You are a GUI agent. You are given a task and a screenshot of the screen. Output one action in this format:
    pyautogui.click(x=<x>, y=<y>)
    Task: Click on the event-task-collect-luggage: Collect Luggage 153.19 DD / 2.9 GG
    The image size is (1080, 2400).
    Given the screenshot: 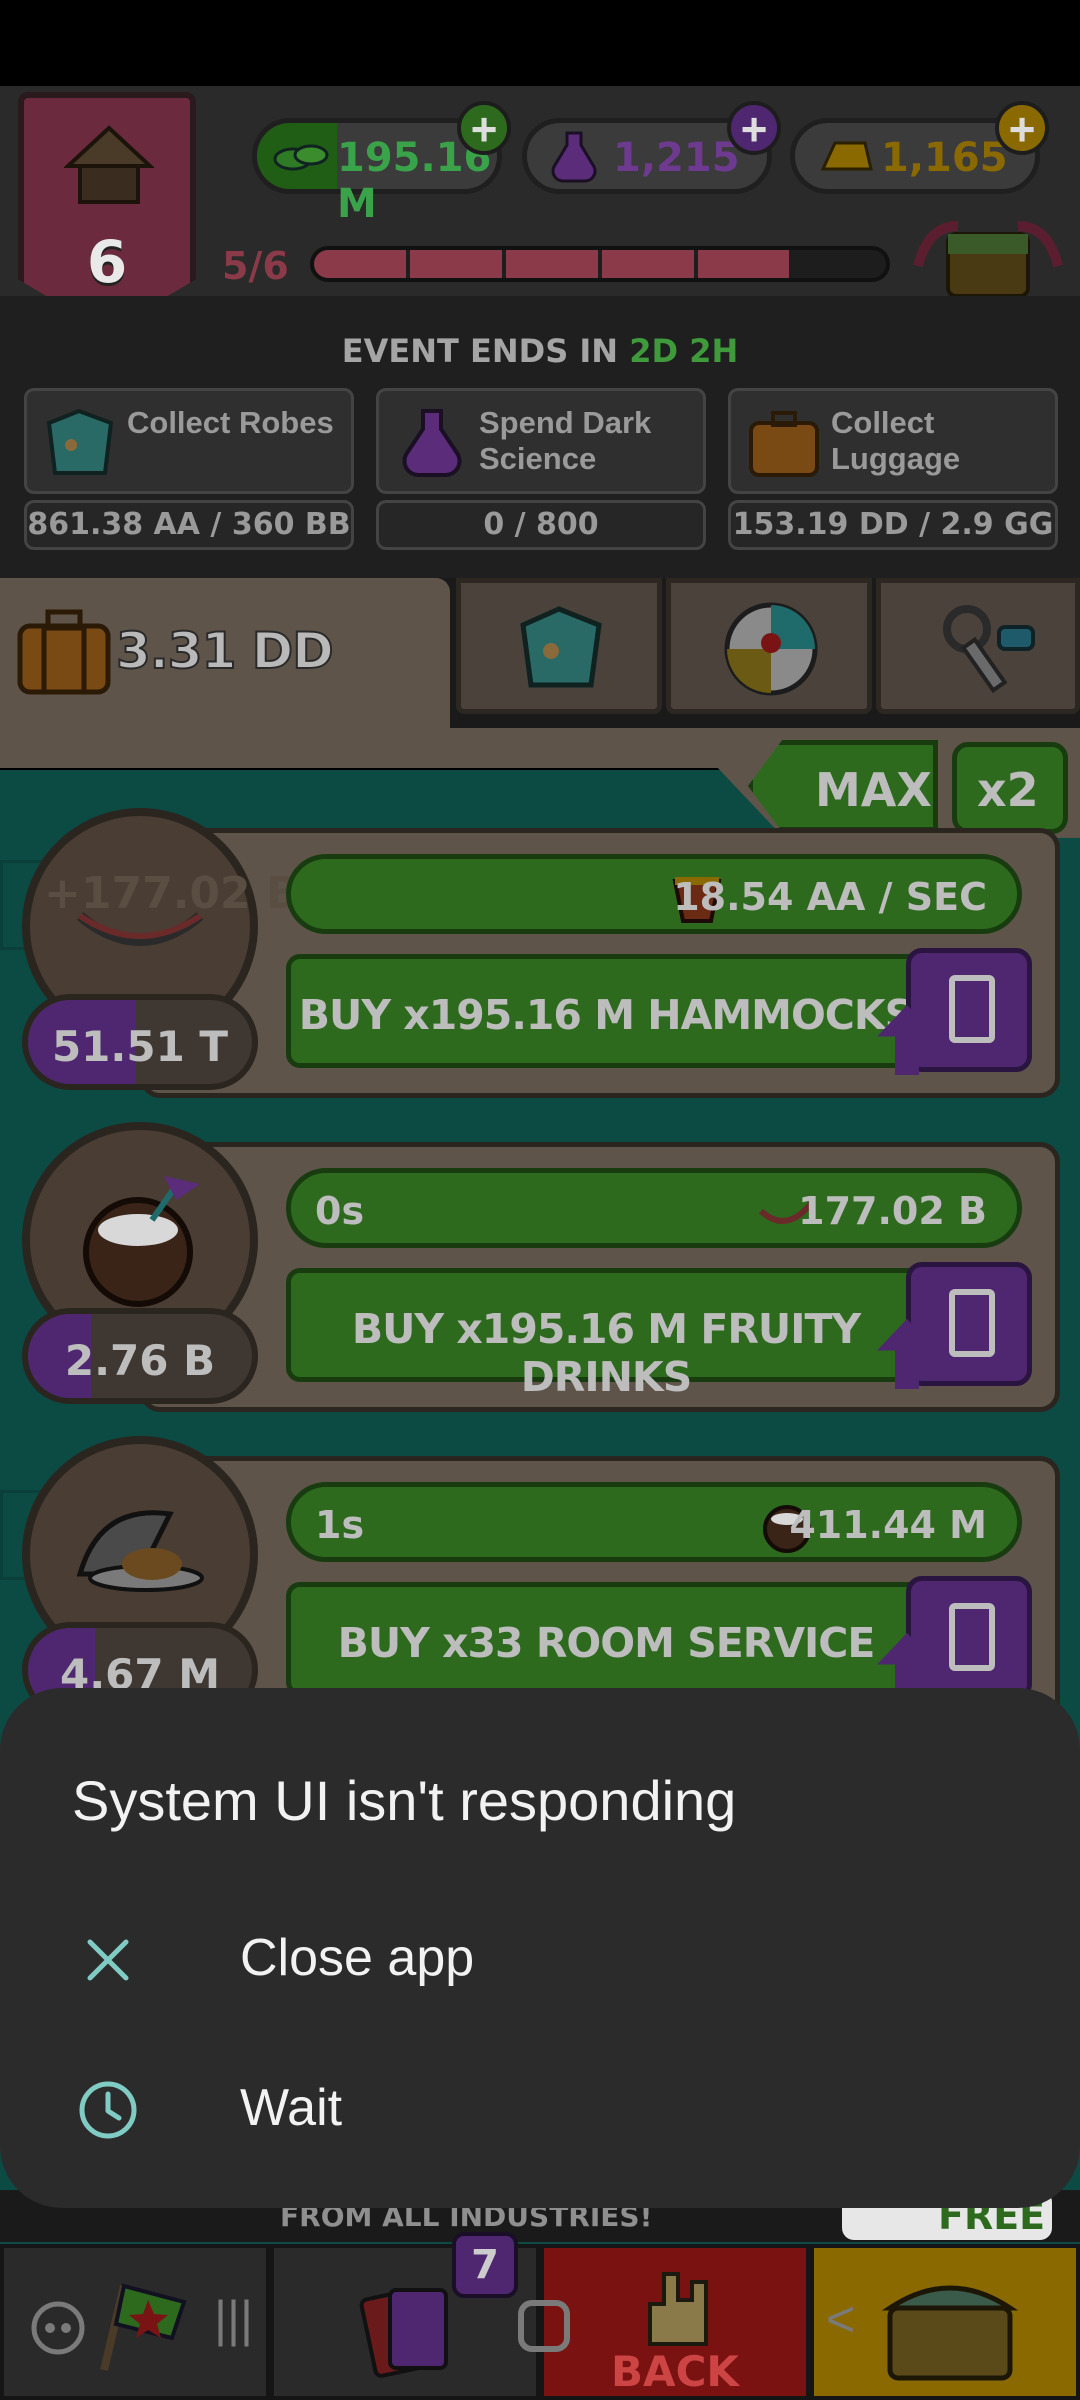 What is the action you would take?
    pyautogui.click(x=893, y=470)
    